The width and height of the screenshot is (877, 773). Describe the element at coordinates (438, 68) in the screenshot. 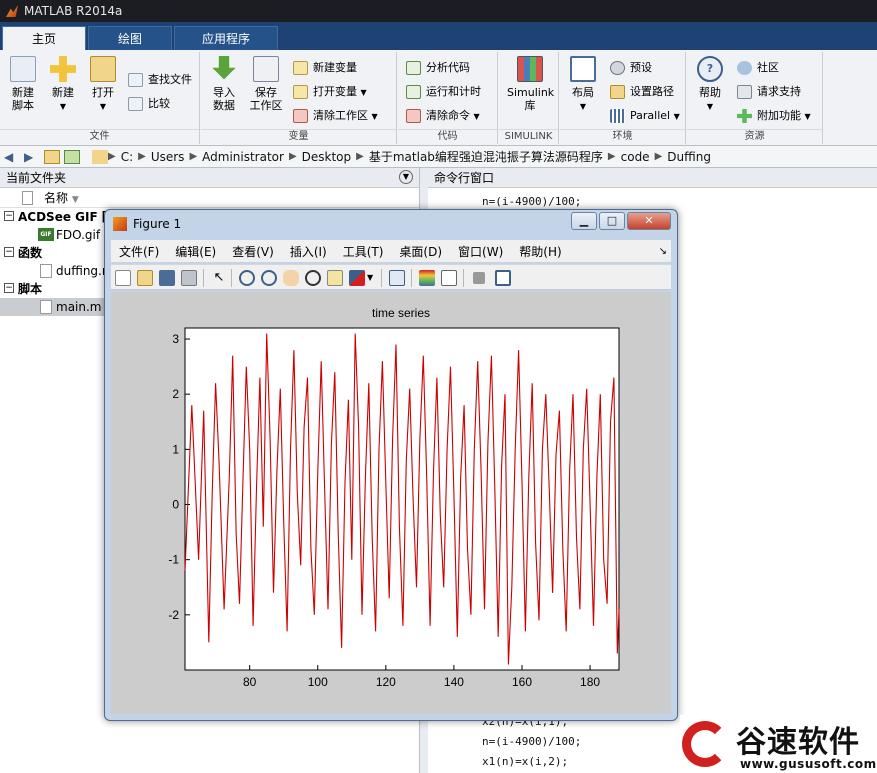

I see `analyze-code-button: 分析代码` at that location.